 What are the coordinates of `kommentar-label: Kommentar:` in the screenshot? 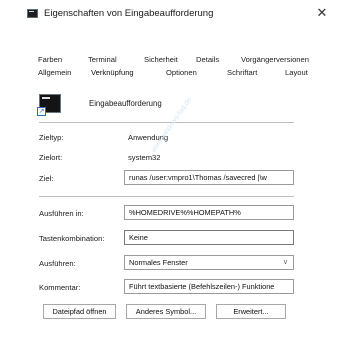 It's located at (60, 287).